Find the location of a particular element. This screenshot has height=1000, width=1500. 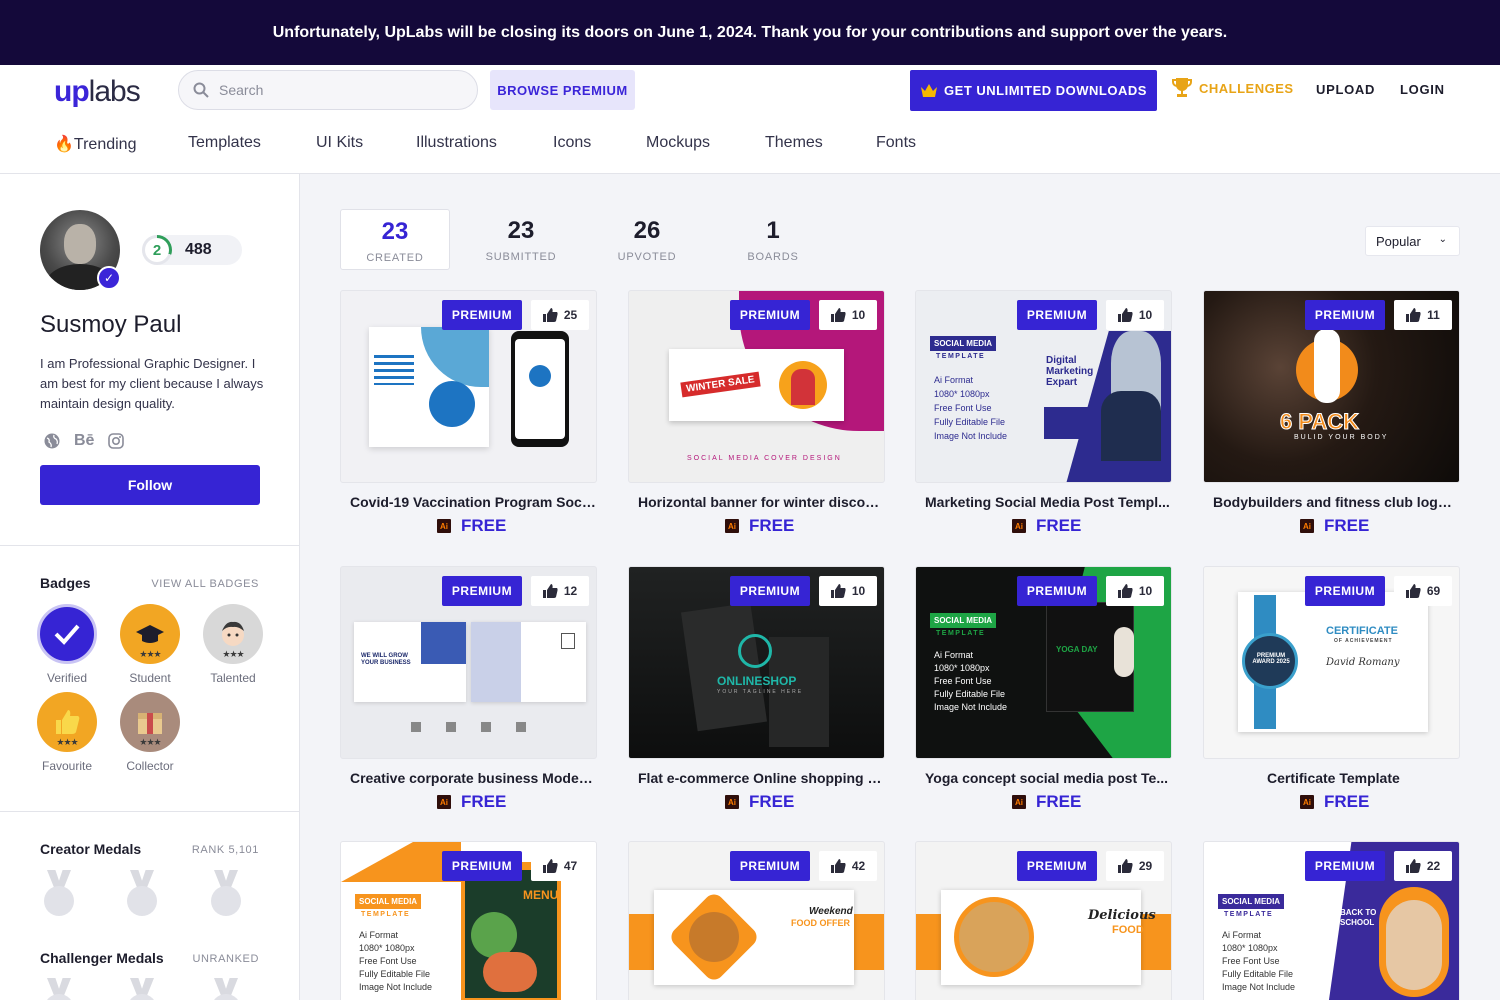

instagram-icon is located at coordinates (116, 441).